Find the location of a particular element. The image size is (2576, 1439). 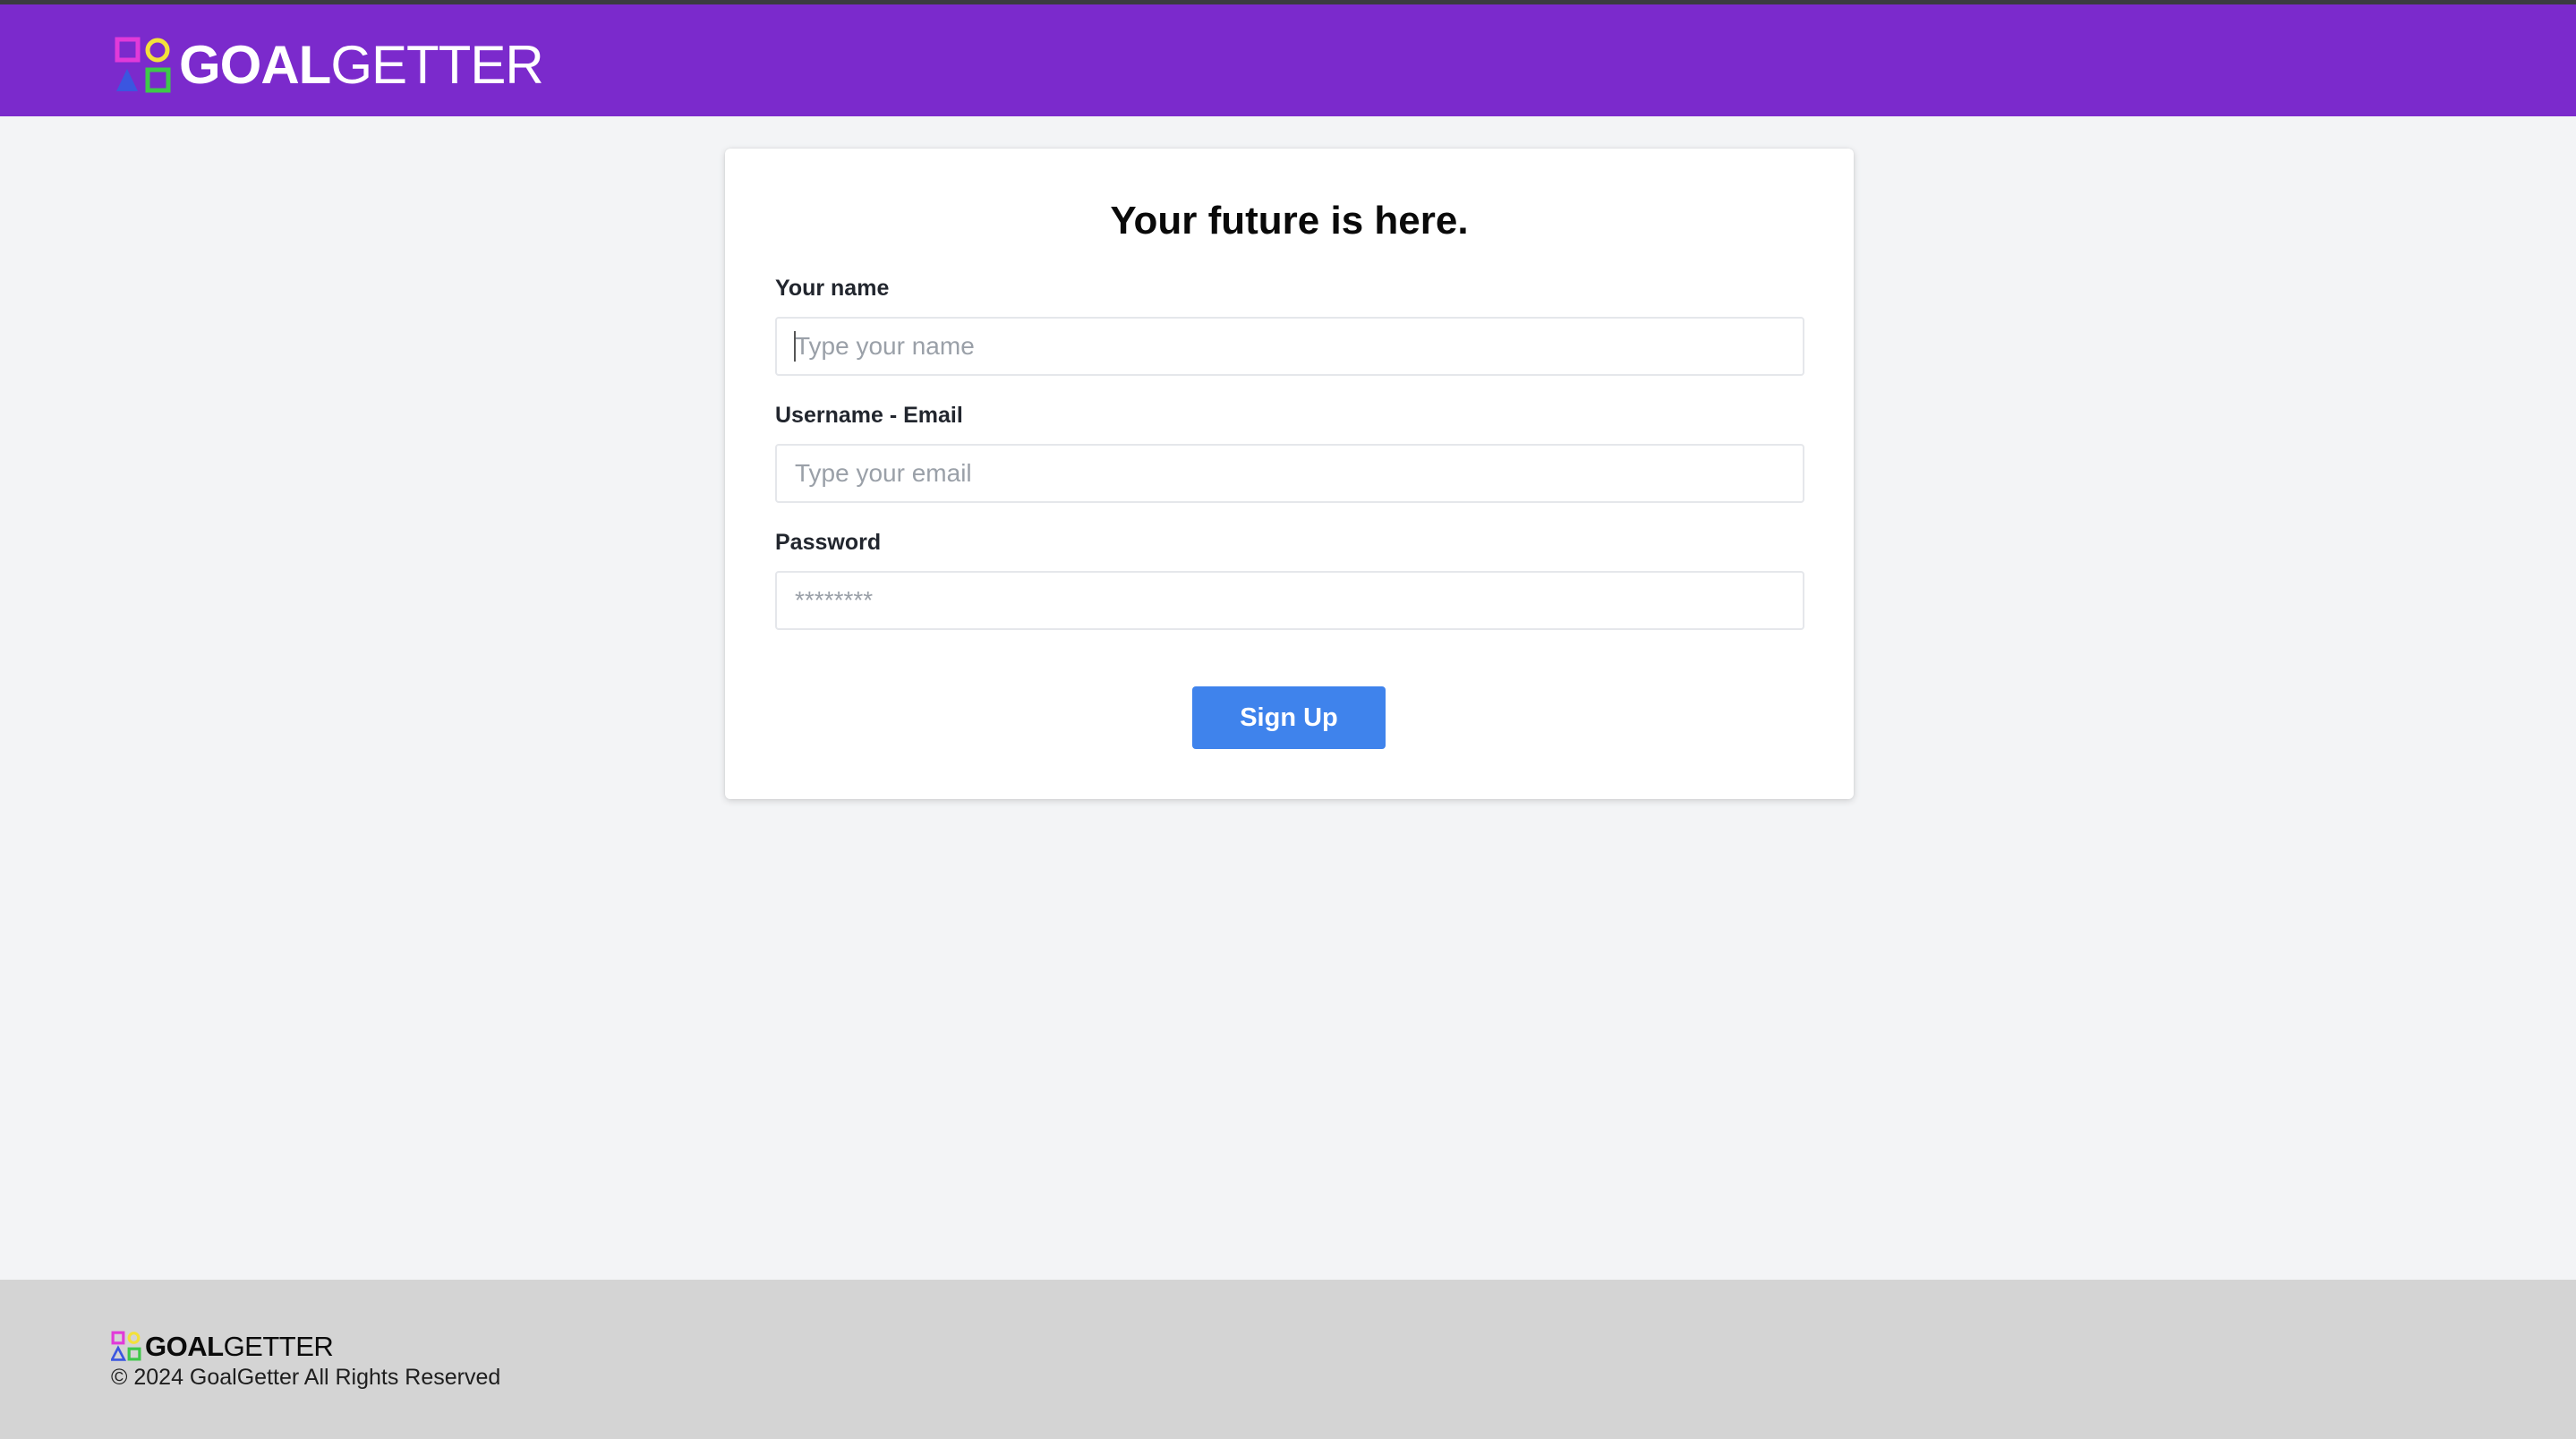

text-cursor is located at coordinates (795, 346).